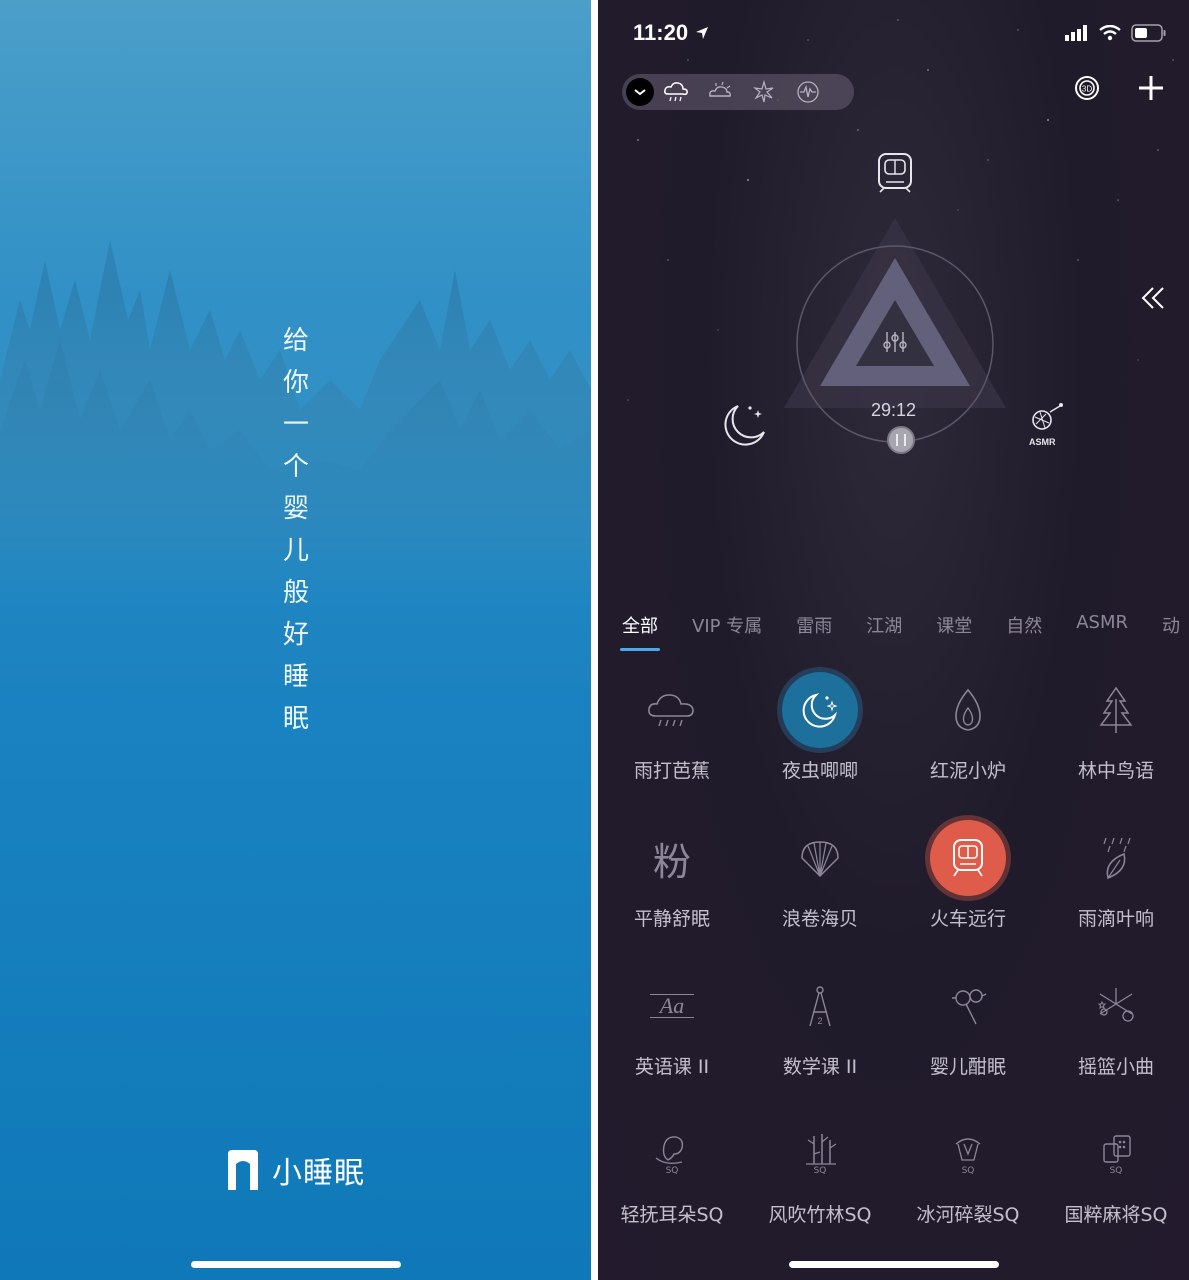 The image size is (1189, 1280). I want to click on tagline-char: 你, so click(295, 383).